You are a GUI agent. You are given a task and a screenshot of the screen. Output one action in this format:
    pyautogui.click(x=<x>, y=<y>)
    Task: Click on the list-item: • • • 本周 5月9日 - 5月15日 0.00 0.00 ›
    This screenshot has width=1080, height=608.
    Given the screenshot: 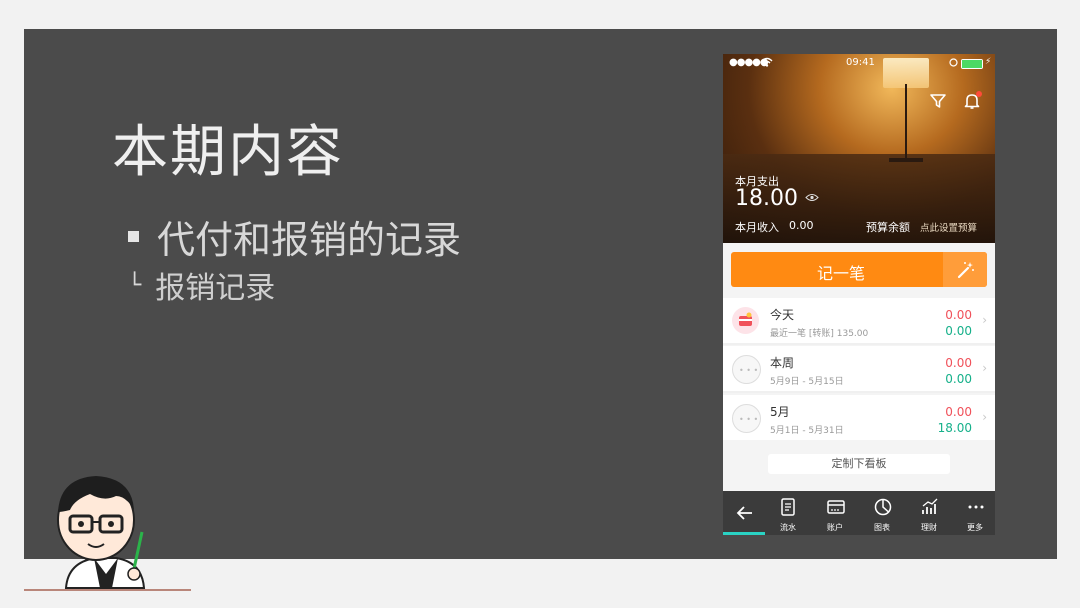 What is the action you would take?
    pyautogui.click(x=859, y=368)
    